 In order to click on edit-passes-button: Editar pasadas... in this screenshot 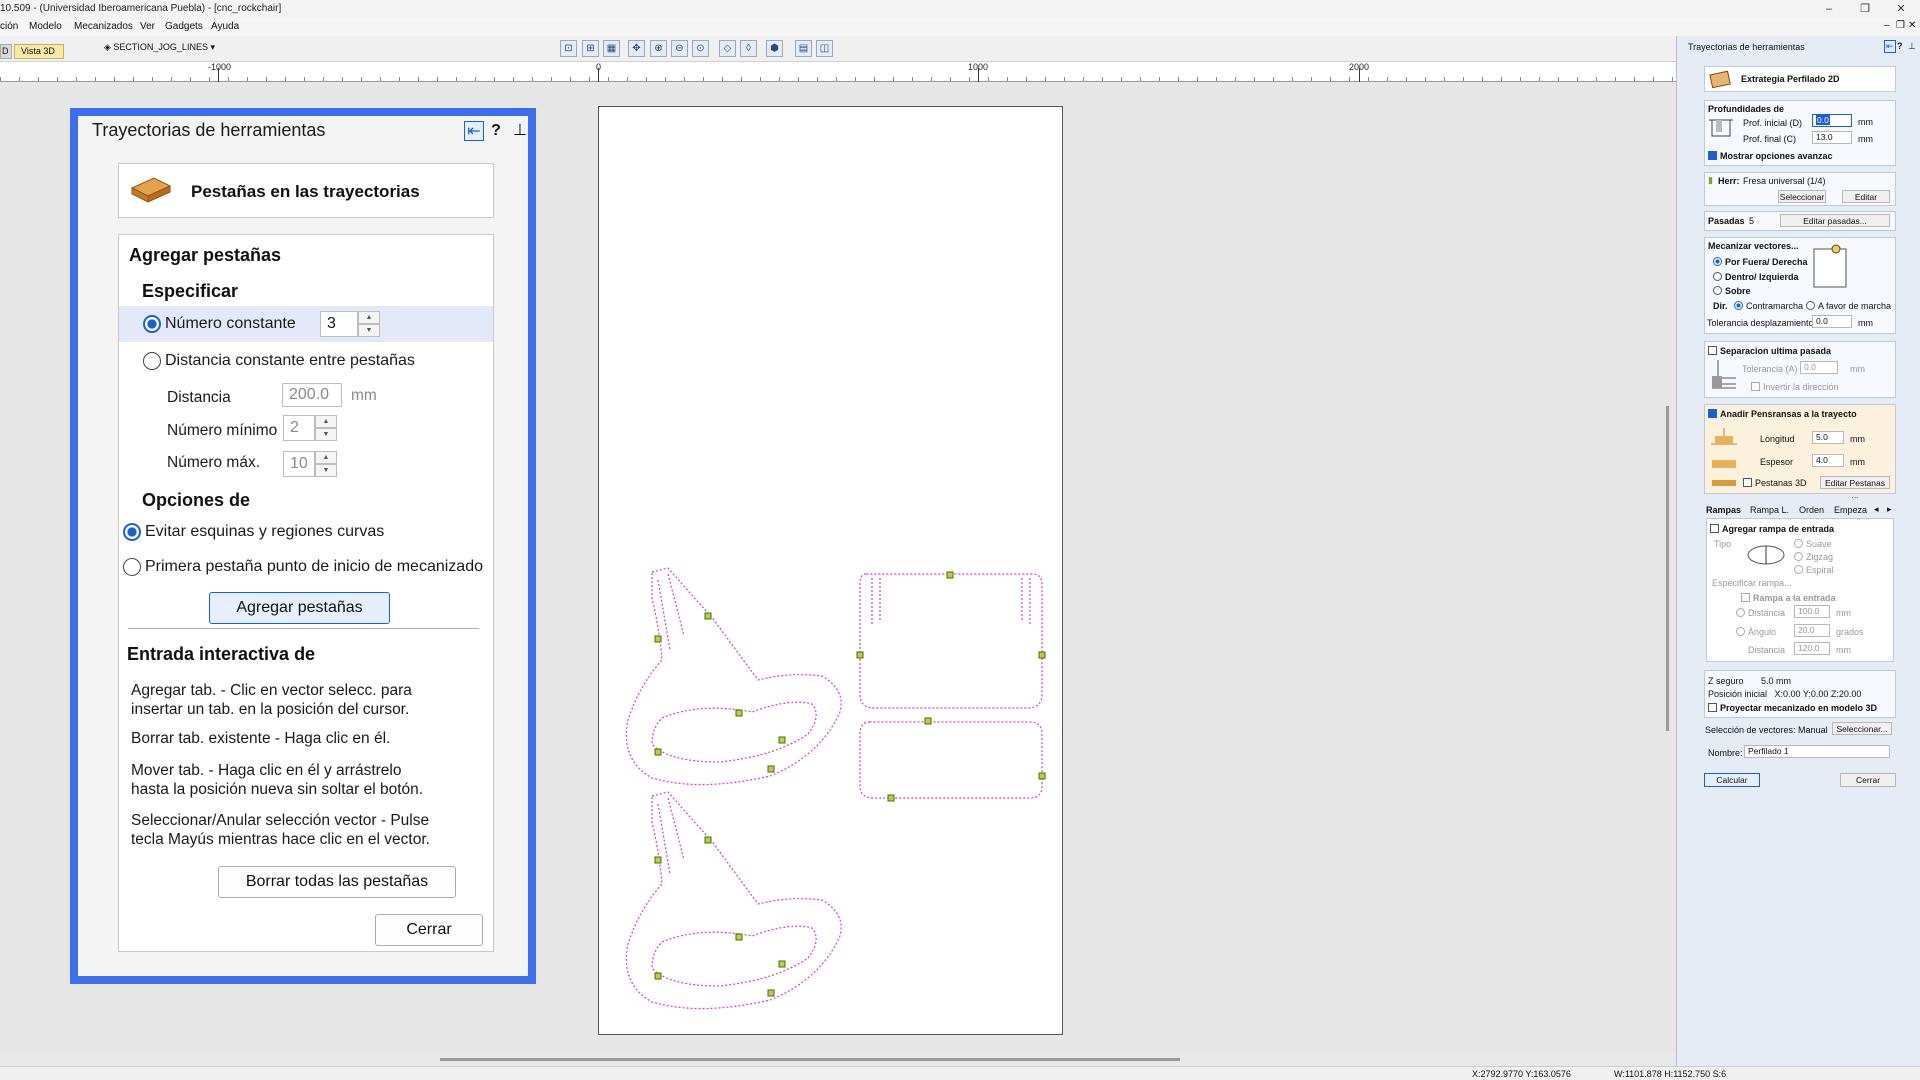, I will do `click(1835, 220)`.